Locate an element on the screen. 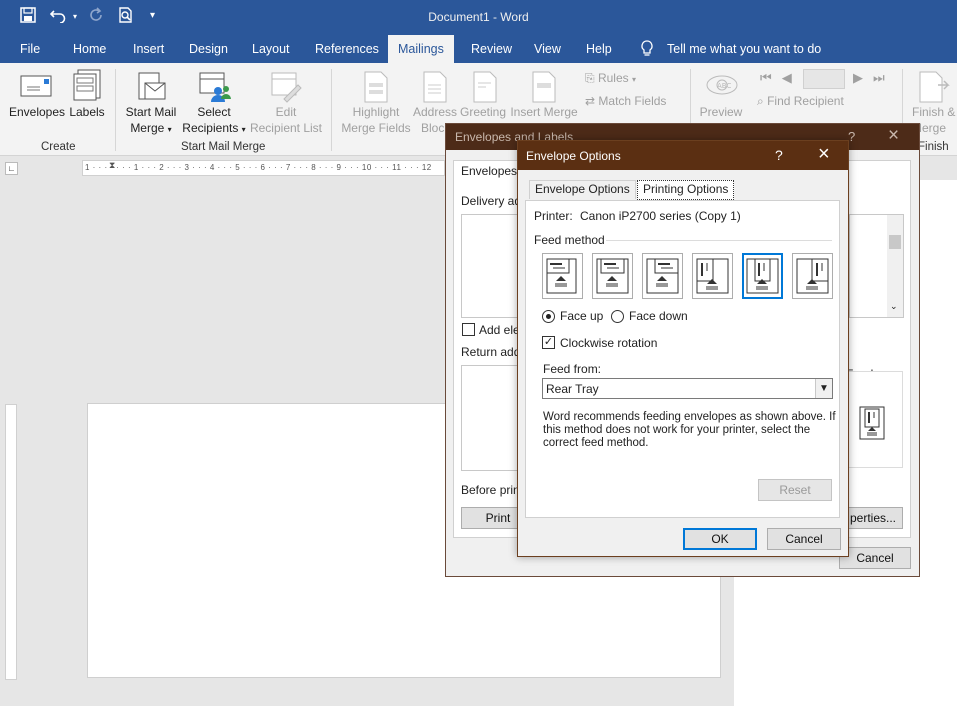  tab-insert: Insert is located at coordinates (148, 49).